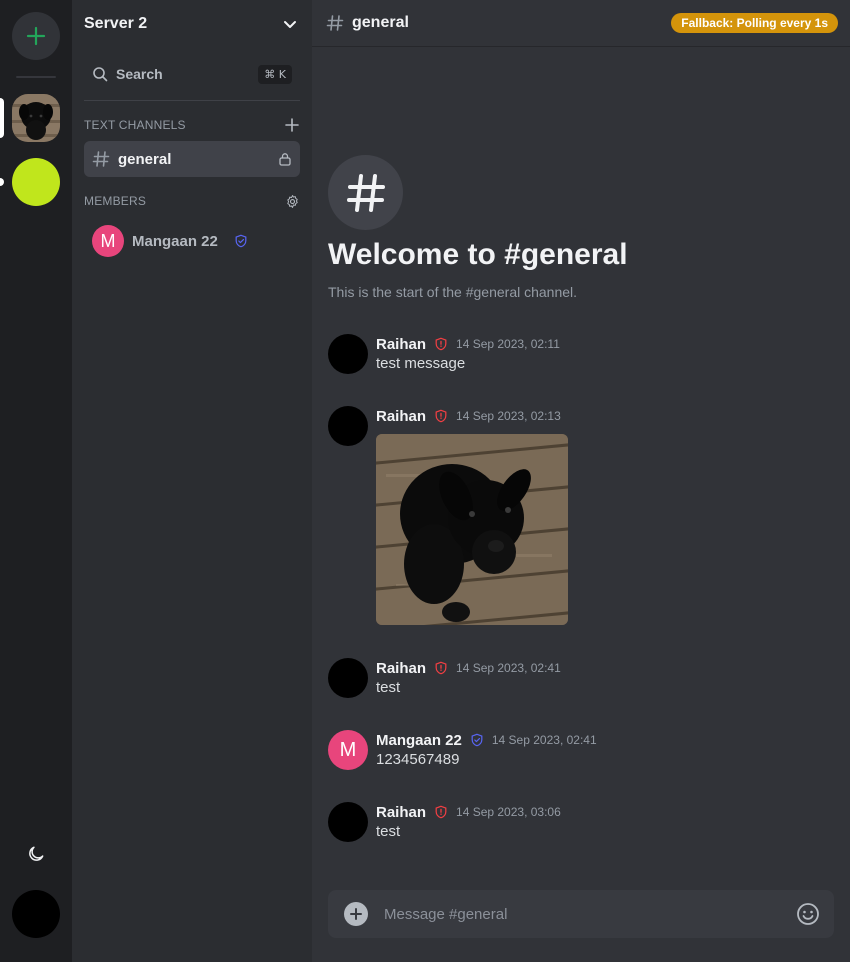  I want to click on channel-item-general: general, so click(192, 159).